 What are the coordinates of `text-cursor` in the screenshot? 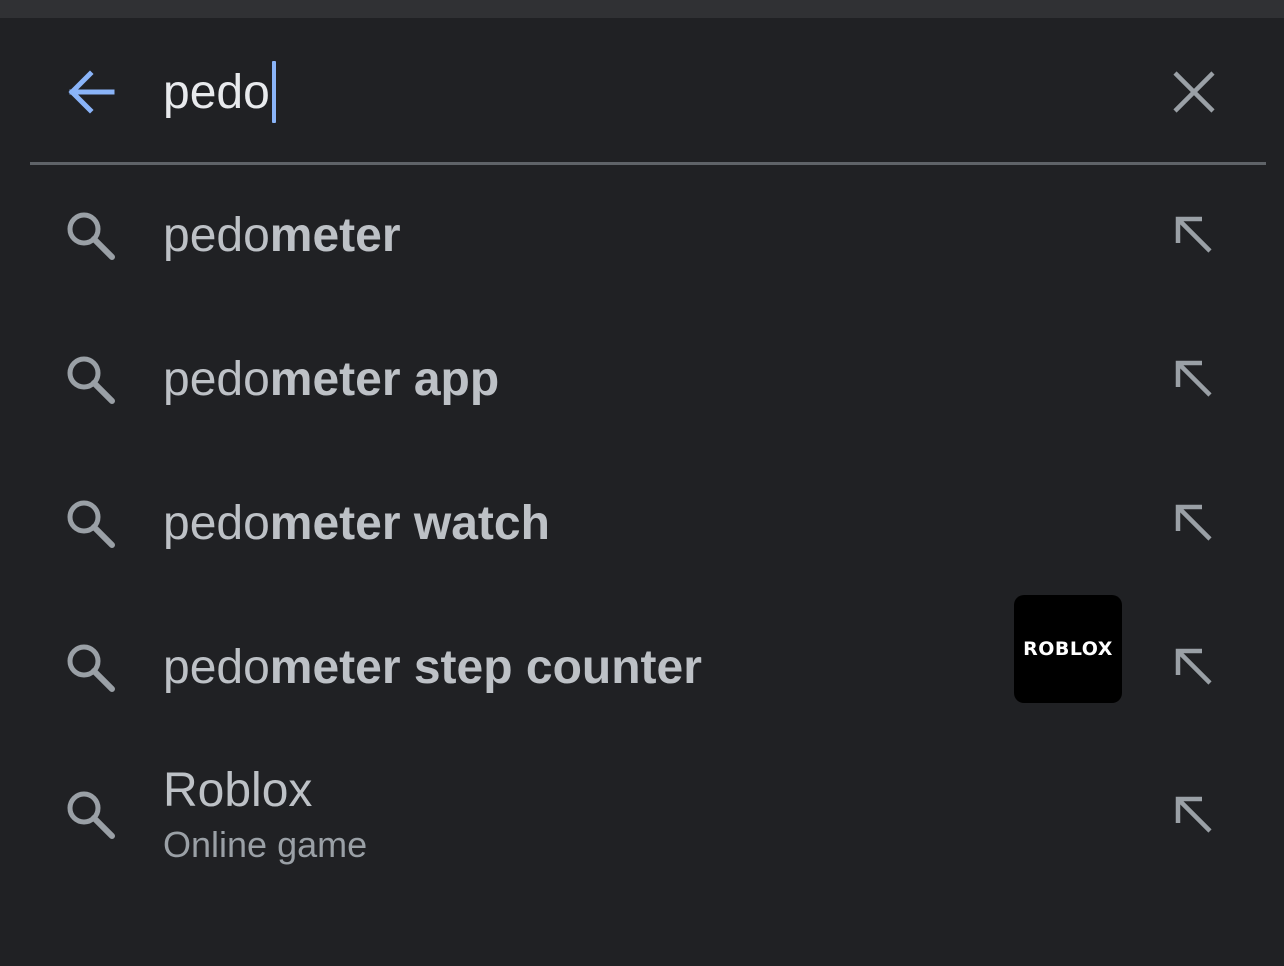 It's located at (273, 92).